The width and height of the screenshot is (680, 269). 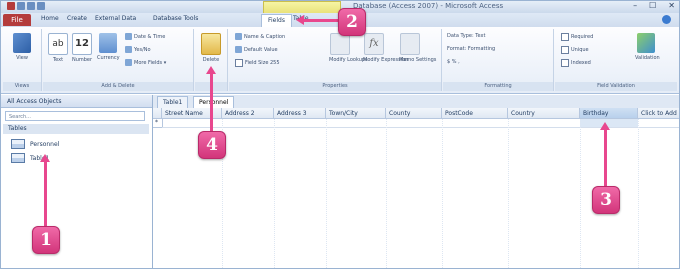 What do you see at coordinates (302, 7) in the screenshot?
I see `contextual-tab-table-tools` at bounding box center [302, 7].